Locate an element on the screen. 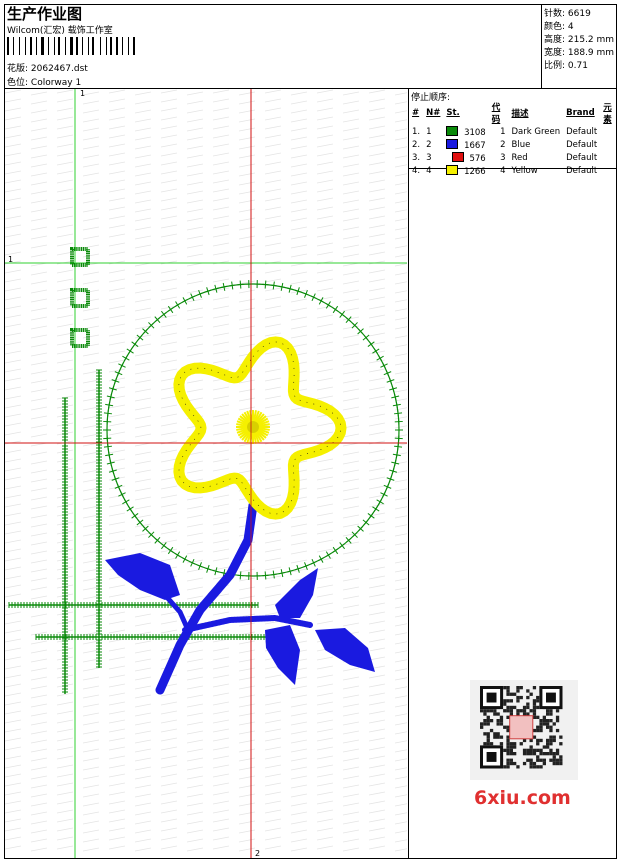 This screenshot has height=861, width=620. table-row: 2. 2 1667 2 Blue Default is located at coordinates (514, 144).